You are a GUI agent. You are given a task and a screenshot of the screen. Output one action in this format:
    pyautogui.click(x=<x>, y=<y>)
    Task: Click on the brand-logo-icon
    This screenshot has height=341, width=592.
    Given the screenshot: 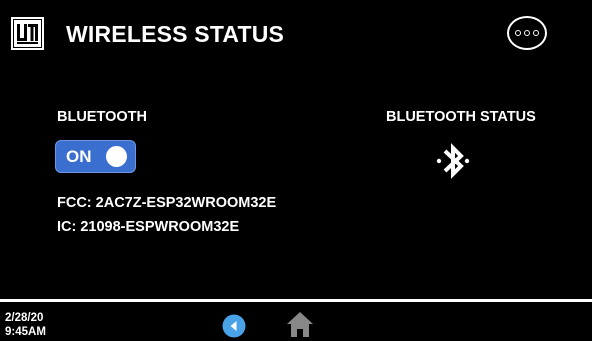 What is the action you would take?
    pyautogui.click(x=27, y=33)
    